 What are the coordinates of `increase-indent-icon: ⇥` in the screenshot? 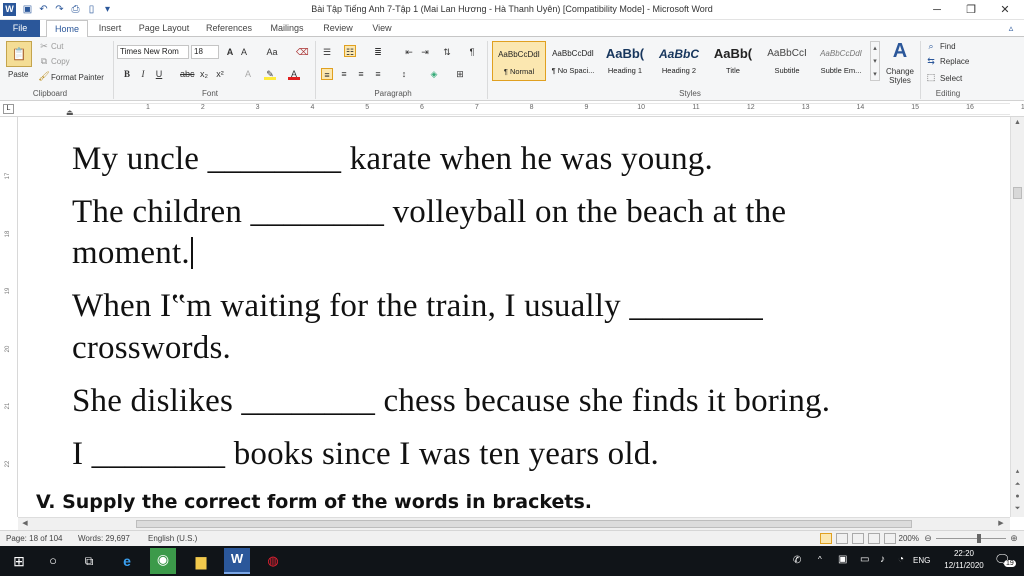 It's located at (425, 52).